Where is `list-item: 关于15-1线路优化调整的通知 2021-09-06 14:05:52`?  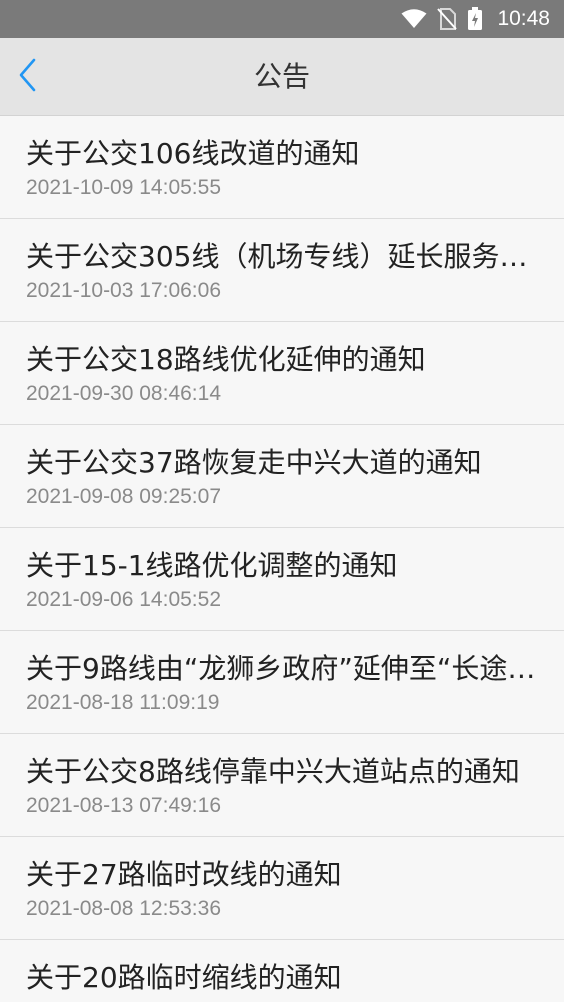 list-item: 关于15-1线路优化调整的通知 2021-09-06 14:05:52 is located at coordinates (282, 579).